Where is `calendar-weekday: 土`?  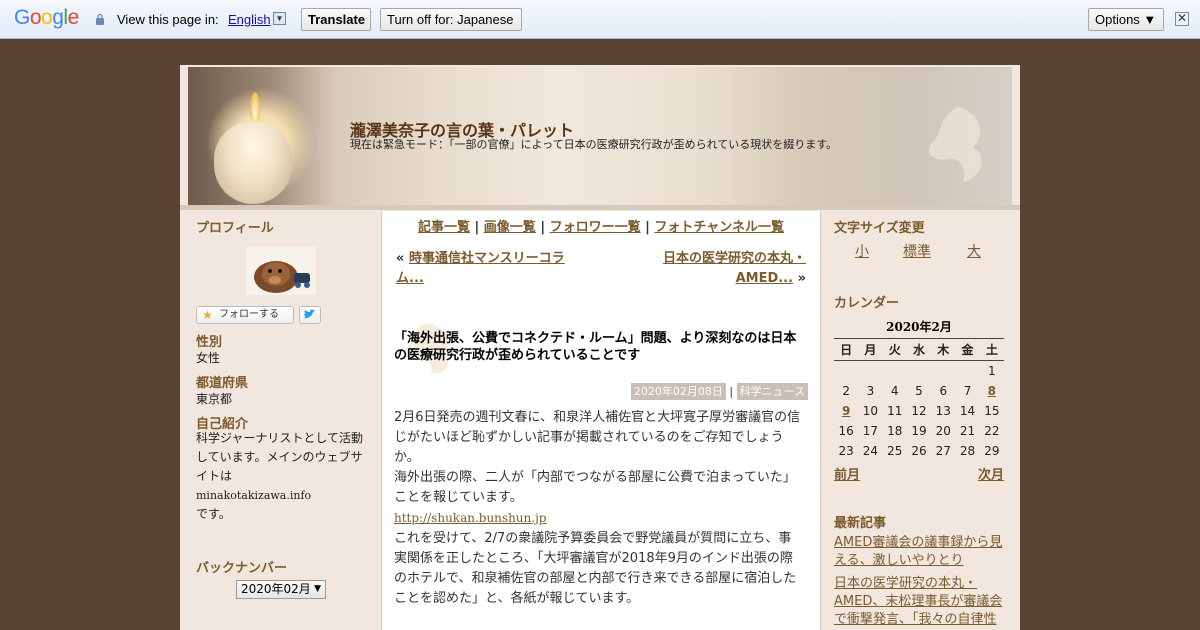
calendar-weekday: 土 is located at coordinates (991, 349).